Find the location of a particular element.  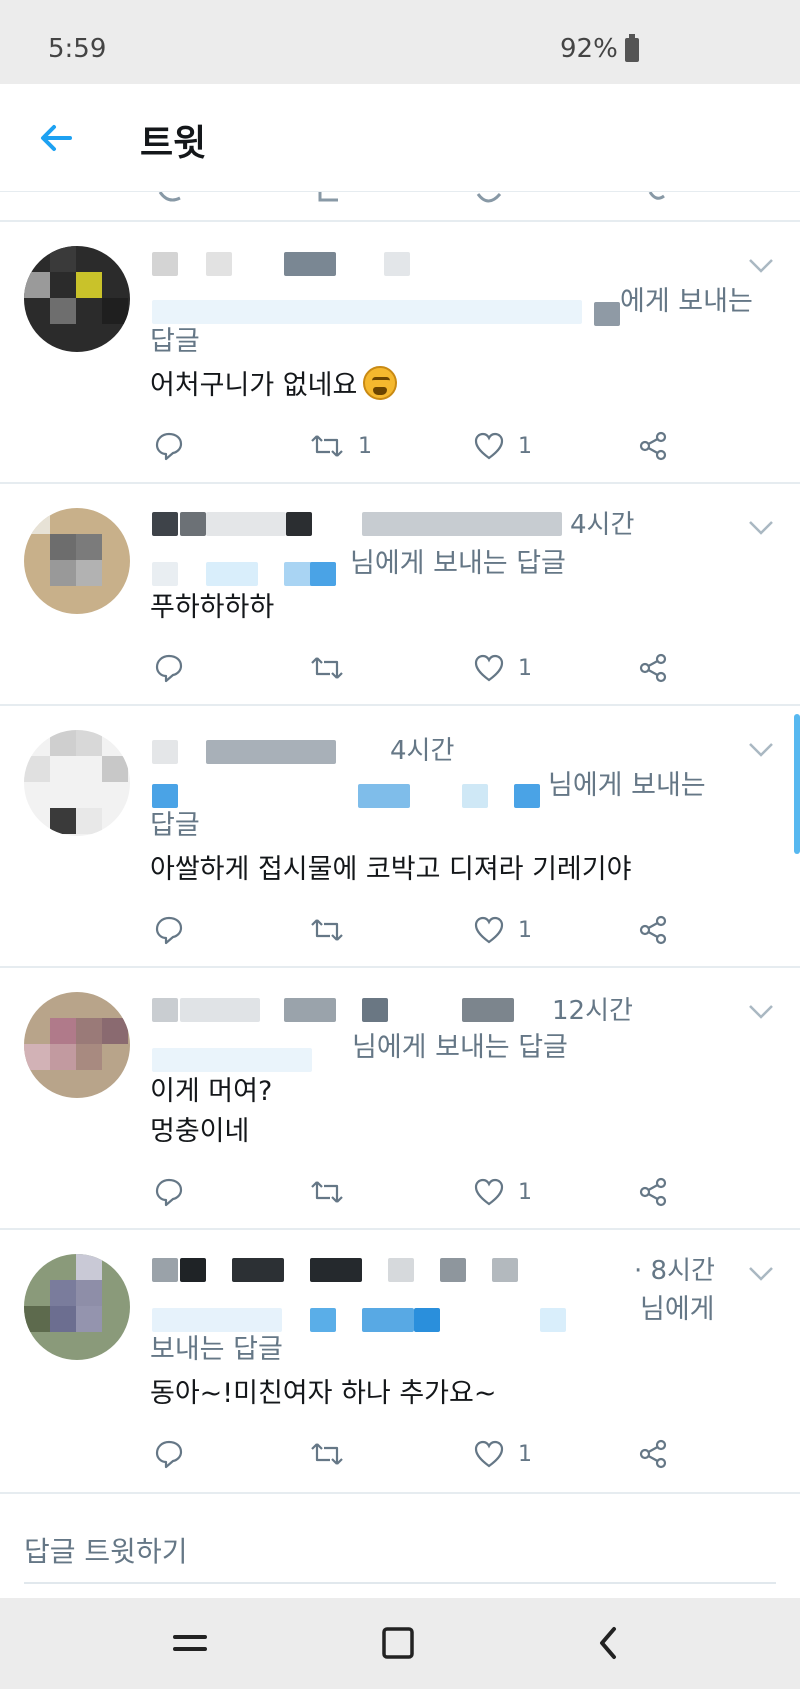

system-nav-bar is located at coordinates (400, 1643).